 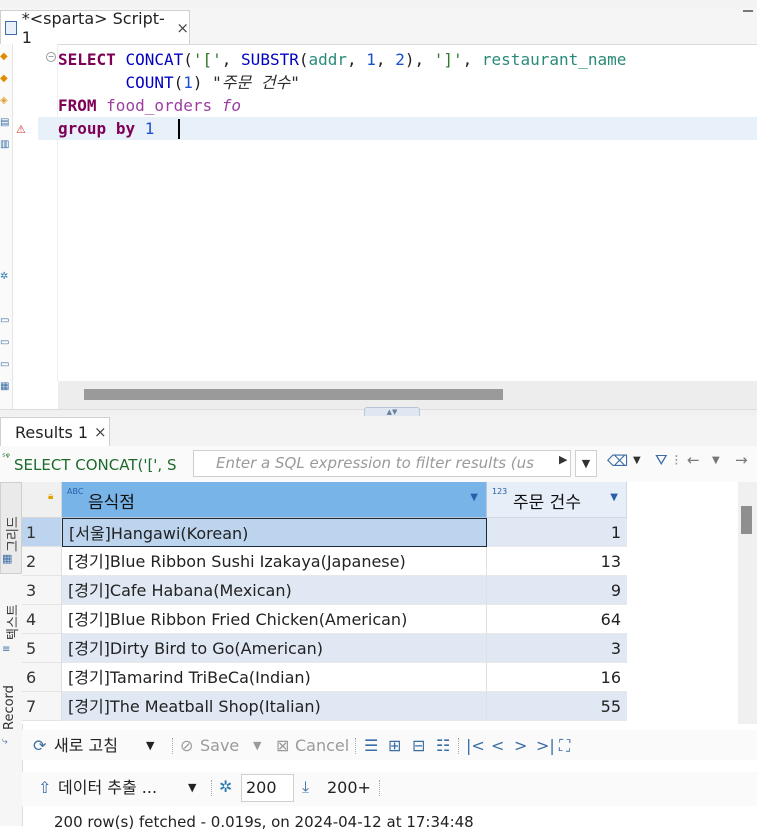 I want to click on cell-order-count: 9, so click(x=557, y=590).